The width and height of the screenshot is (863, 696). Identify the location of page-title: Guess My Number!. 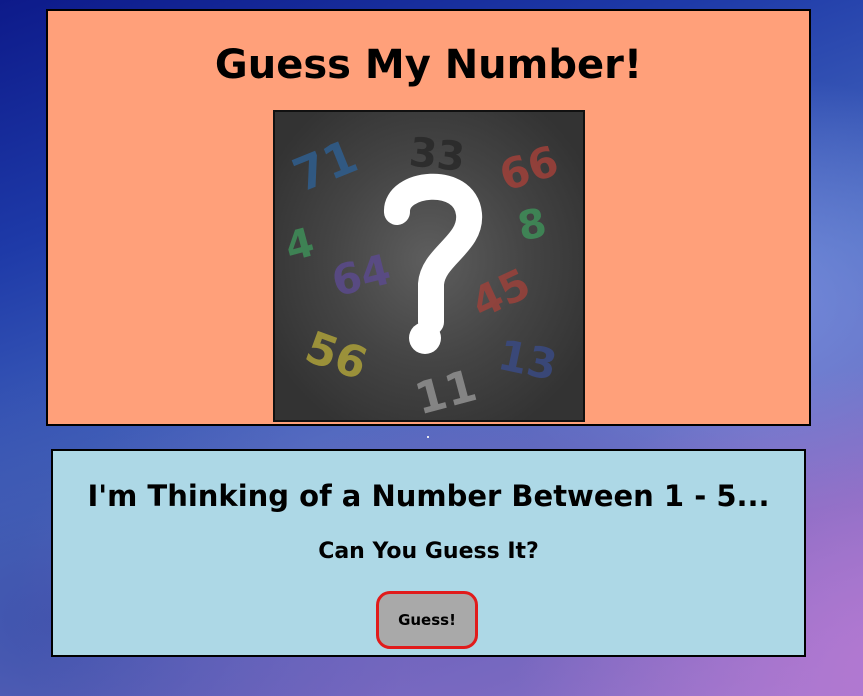
(428, 65).